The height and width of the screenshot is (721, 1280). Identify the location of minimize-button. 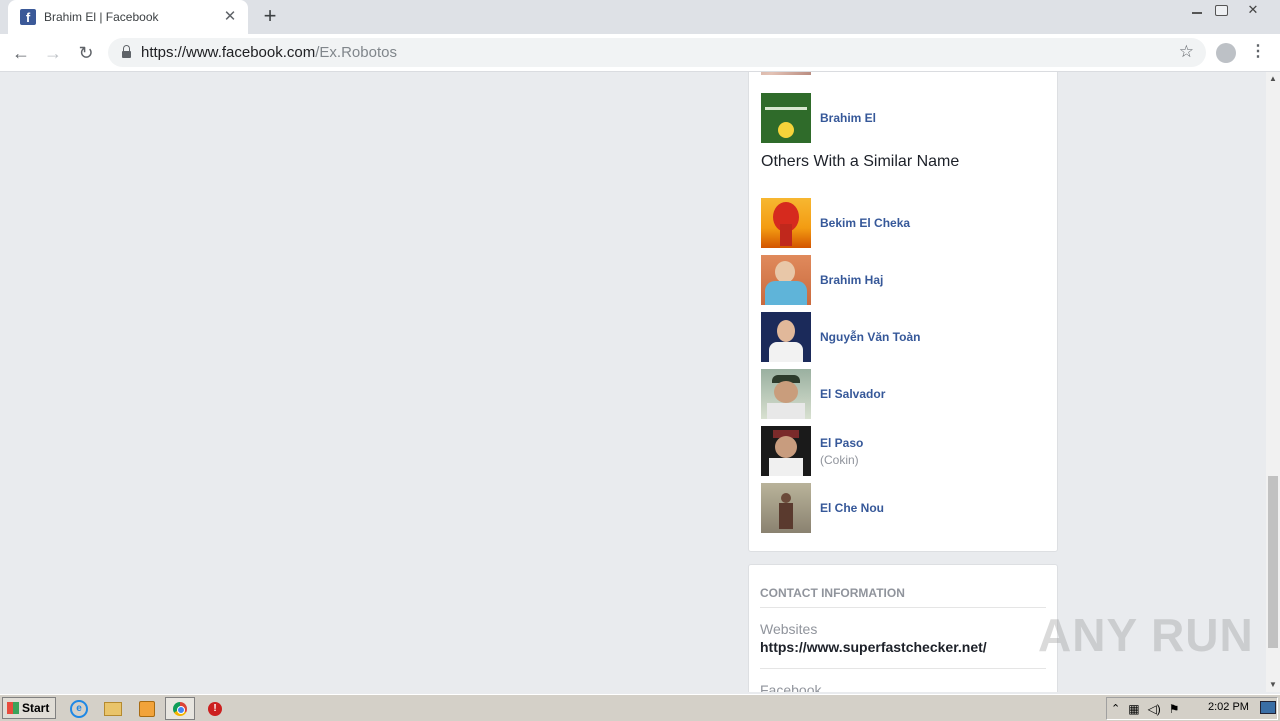
(1197, 10).